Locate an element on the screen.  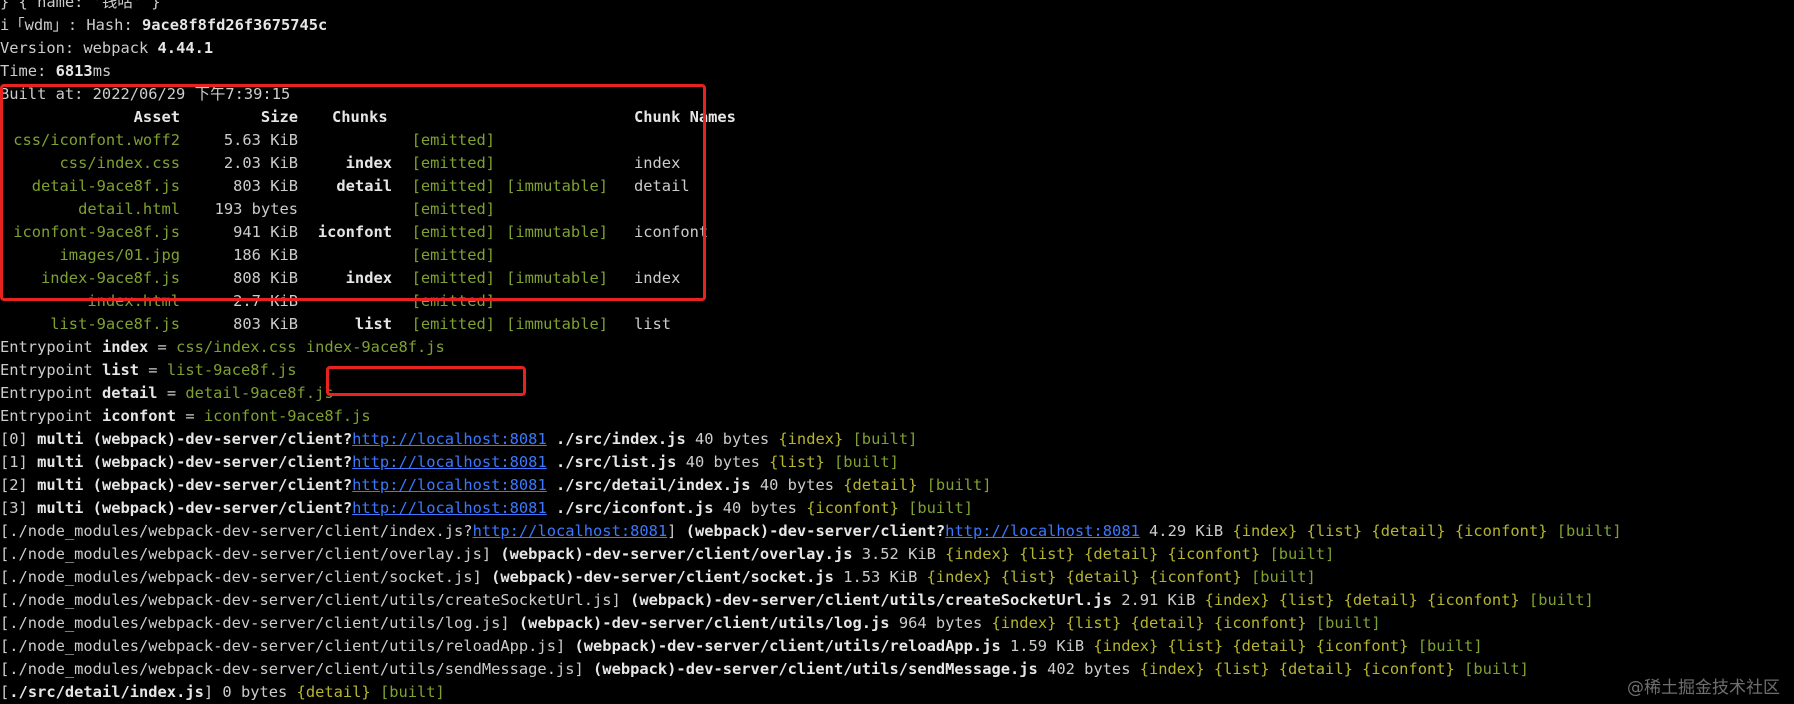
asset-file: list-9ace8f.js is located at coordinates (115, 324).